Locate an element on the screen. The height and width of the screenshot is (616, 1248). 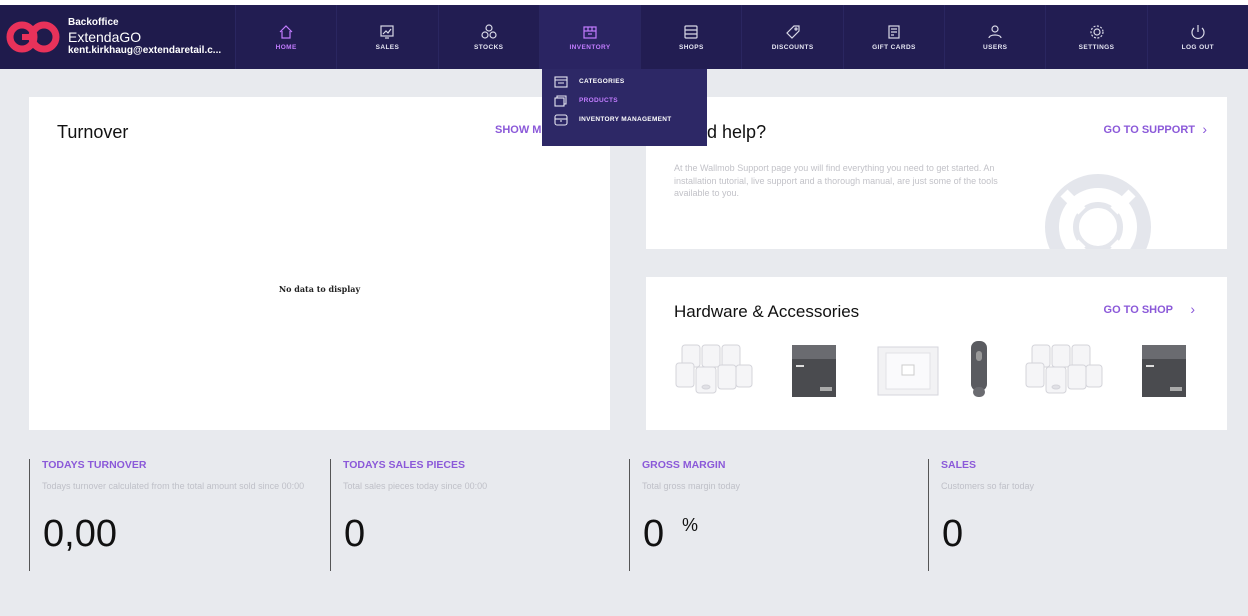
nav-gift-cards: GIFT CARDS is located at coordinates (893, 37).